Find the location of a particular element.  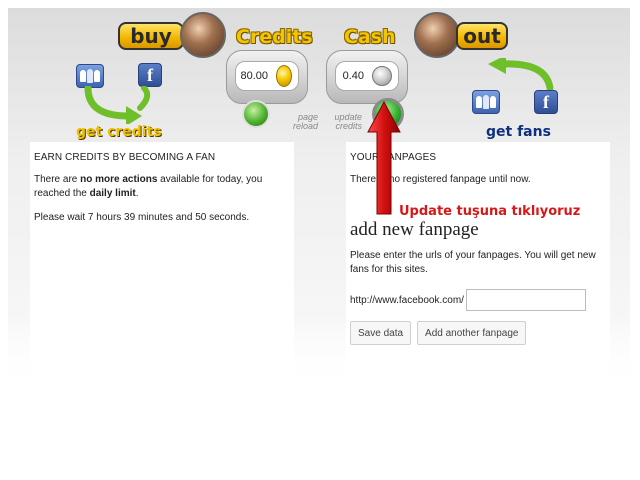

fanpage-url-row: http://www.facebook.com/ is located at coordinates (478, 300).